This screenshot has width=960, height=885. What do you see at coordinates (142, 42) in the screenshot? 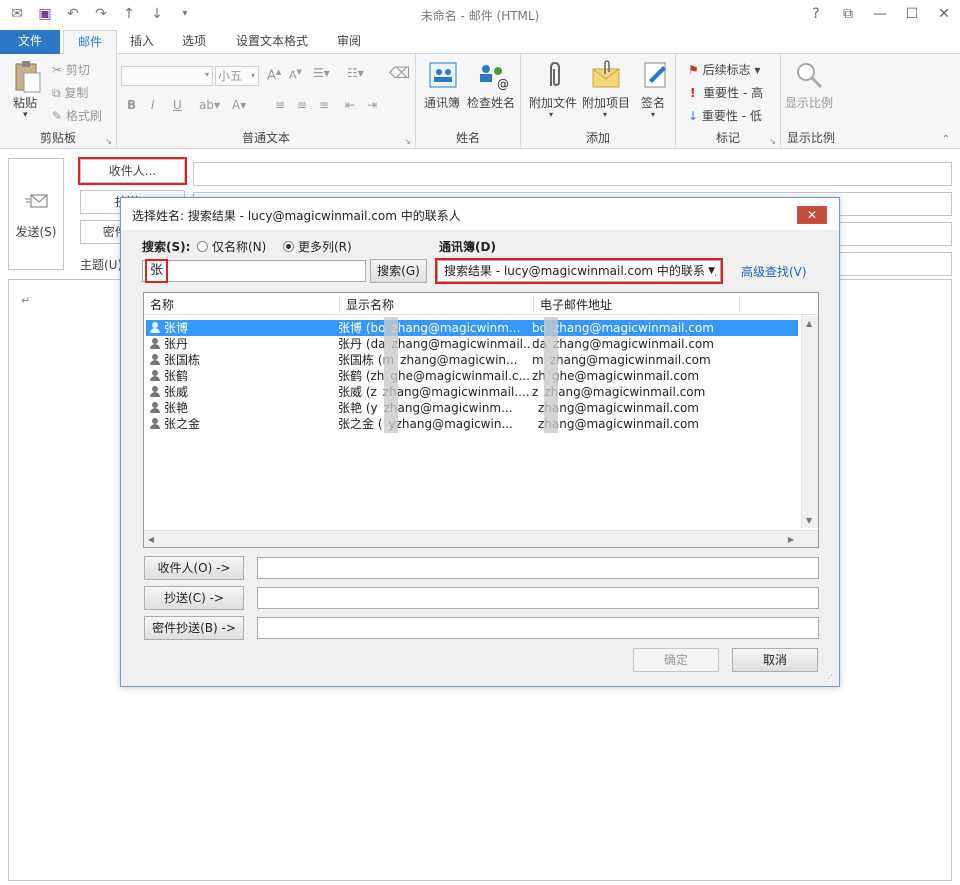
I see `tab-insert: 插入` at bounding box center [142, 42].